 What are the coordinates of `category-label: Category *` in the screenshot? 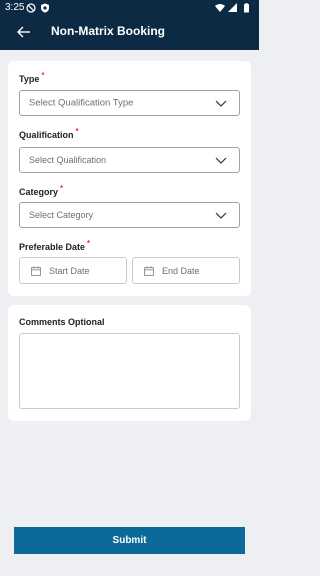 It's located at (41, 190).